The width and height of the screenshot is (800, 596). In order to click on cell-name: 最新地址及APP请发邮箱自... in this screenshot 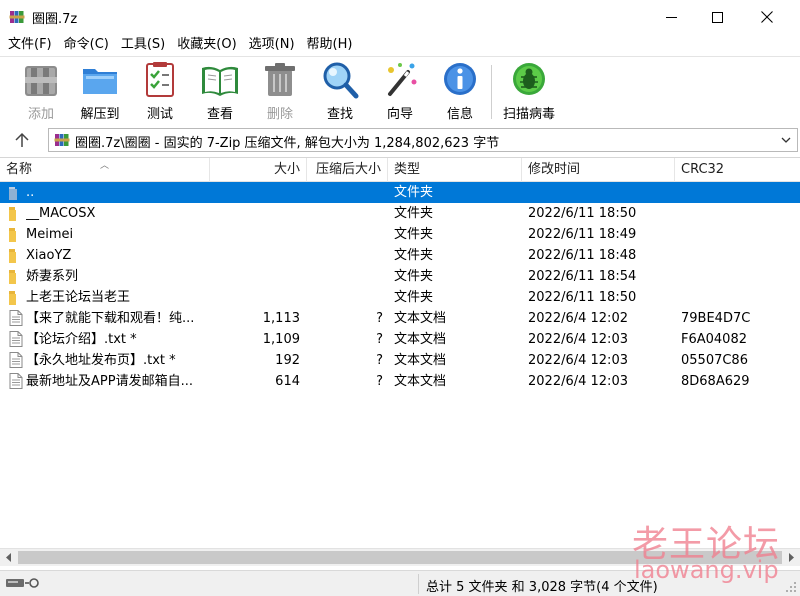, I will do `click(109, 381)`.